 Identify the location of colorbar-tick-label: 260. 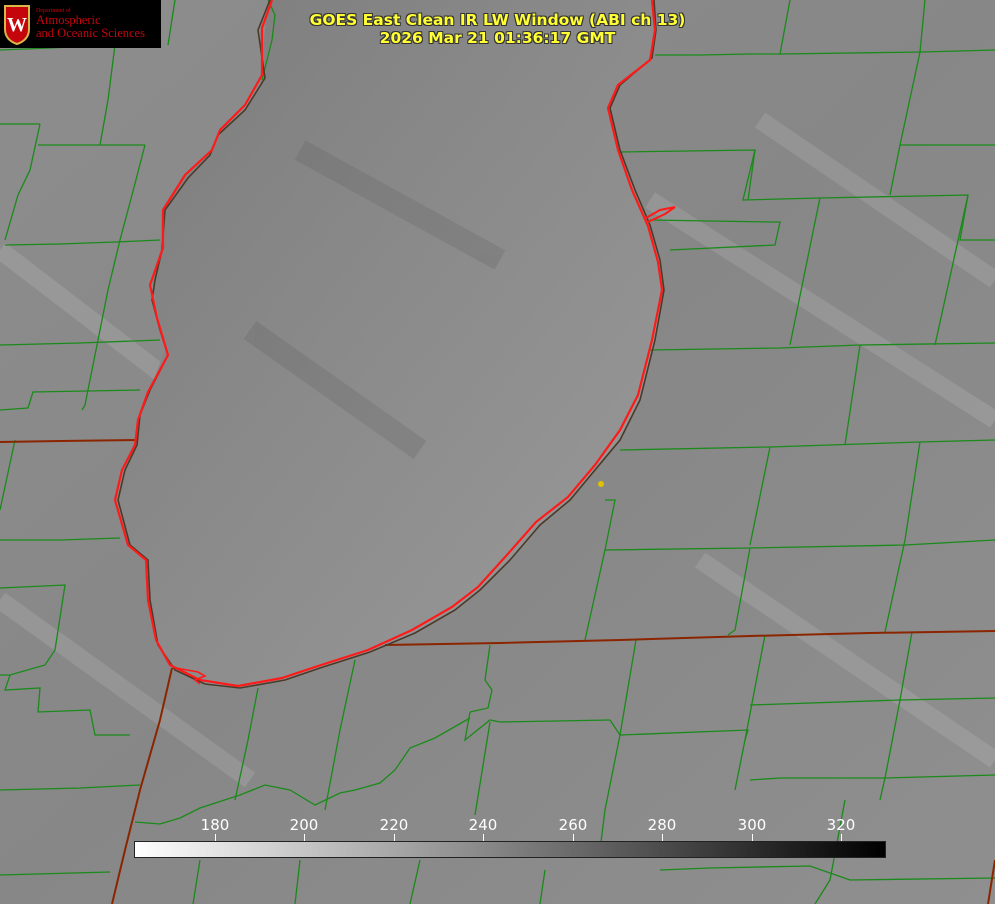
(573, 825).